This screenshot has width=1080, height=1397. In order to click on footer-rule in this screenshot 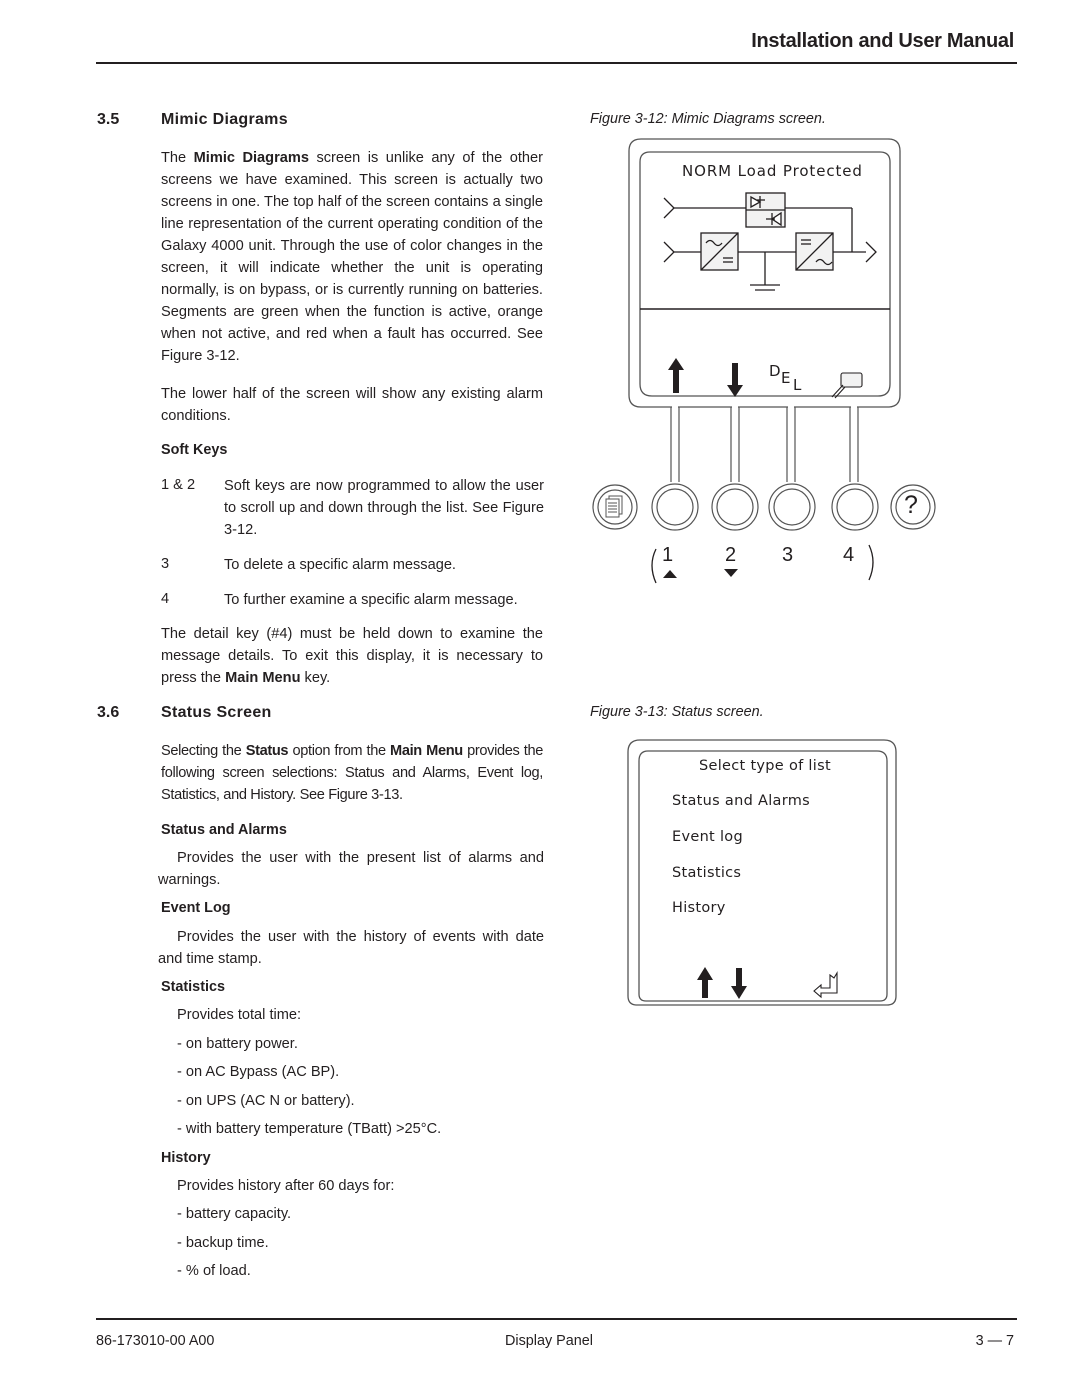, I will do `click(556, 1319)`.